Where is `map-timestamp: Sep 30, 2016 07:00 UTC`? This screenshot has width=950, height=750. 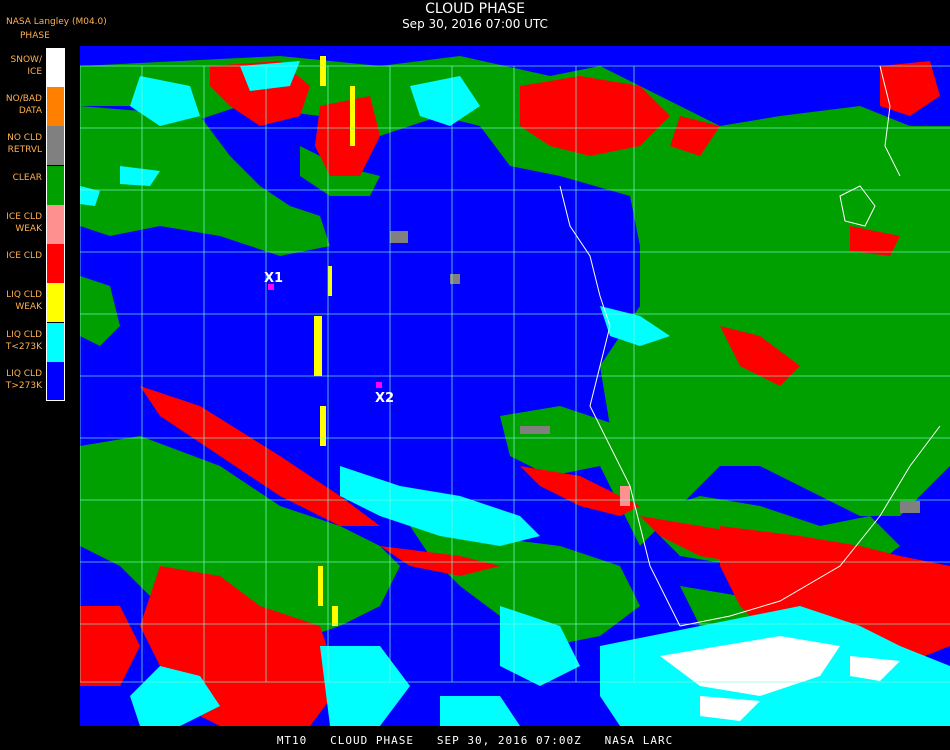
map-timestamp: Sep 30, 2016 07:00 UTC is located at coordinates (475, 24).